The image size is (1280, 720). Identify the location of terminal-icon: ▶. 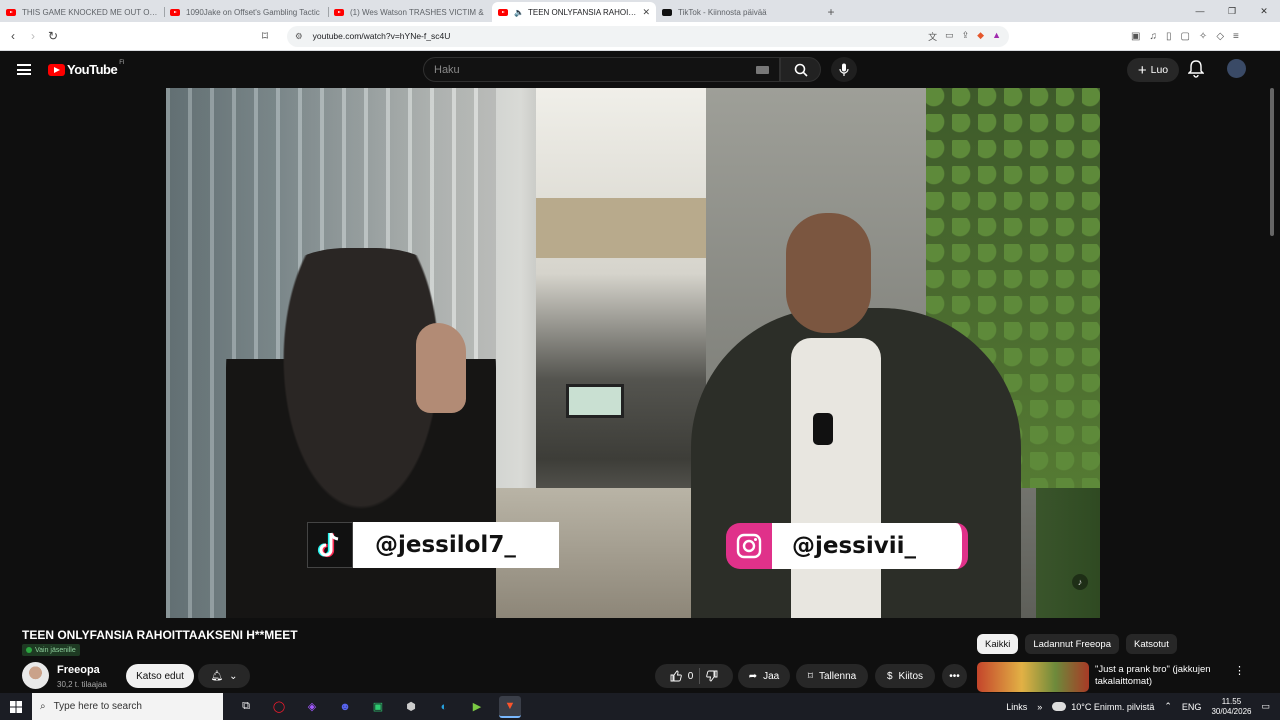
(477, 707).